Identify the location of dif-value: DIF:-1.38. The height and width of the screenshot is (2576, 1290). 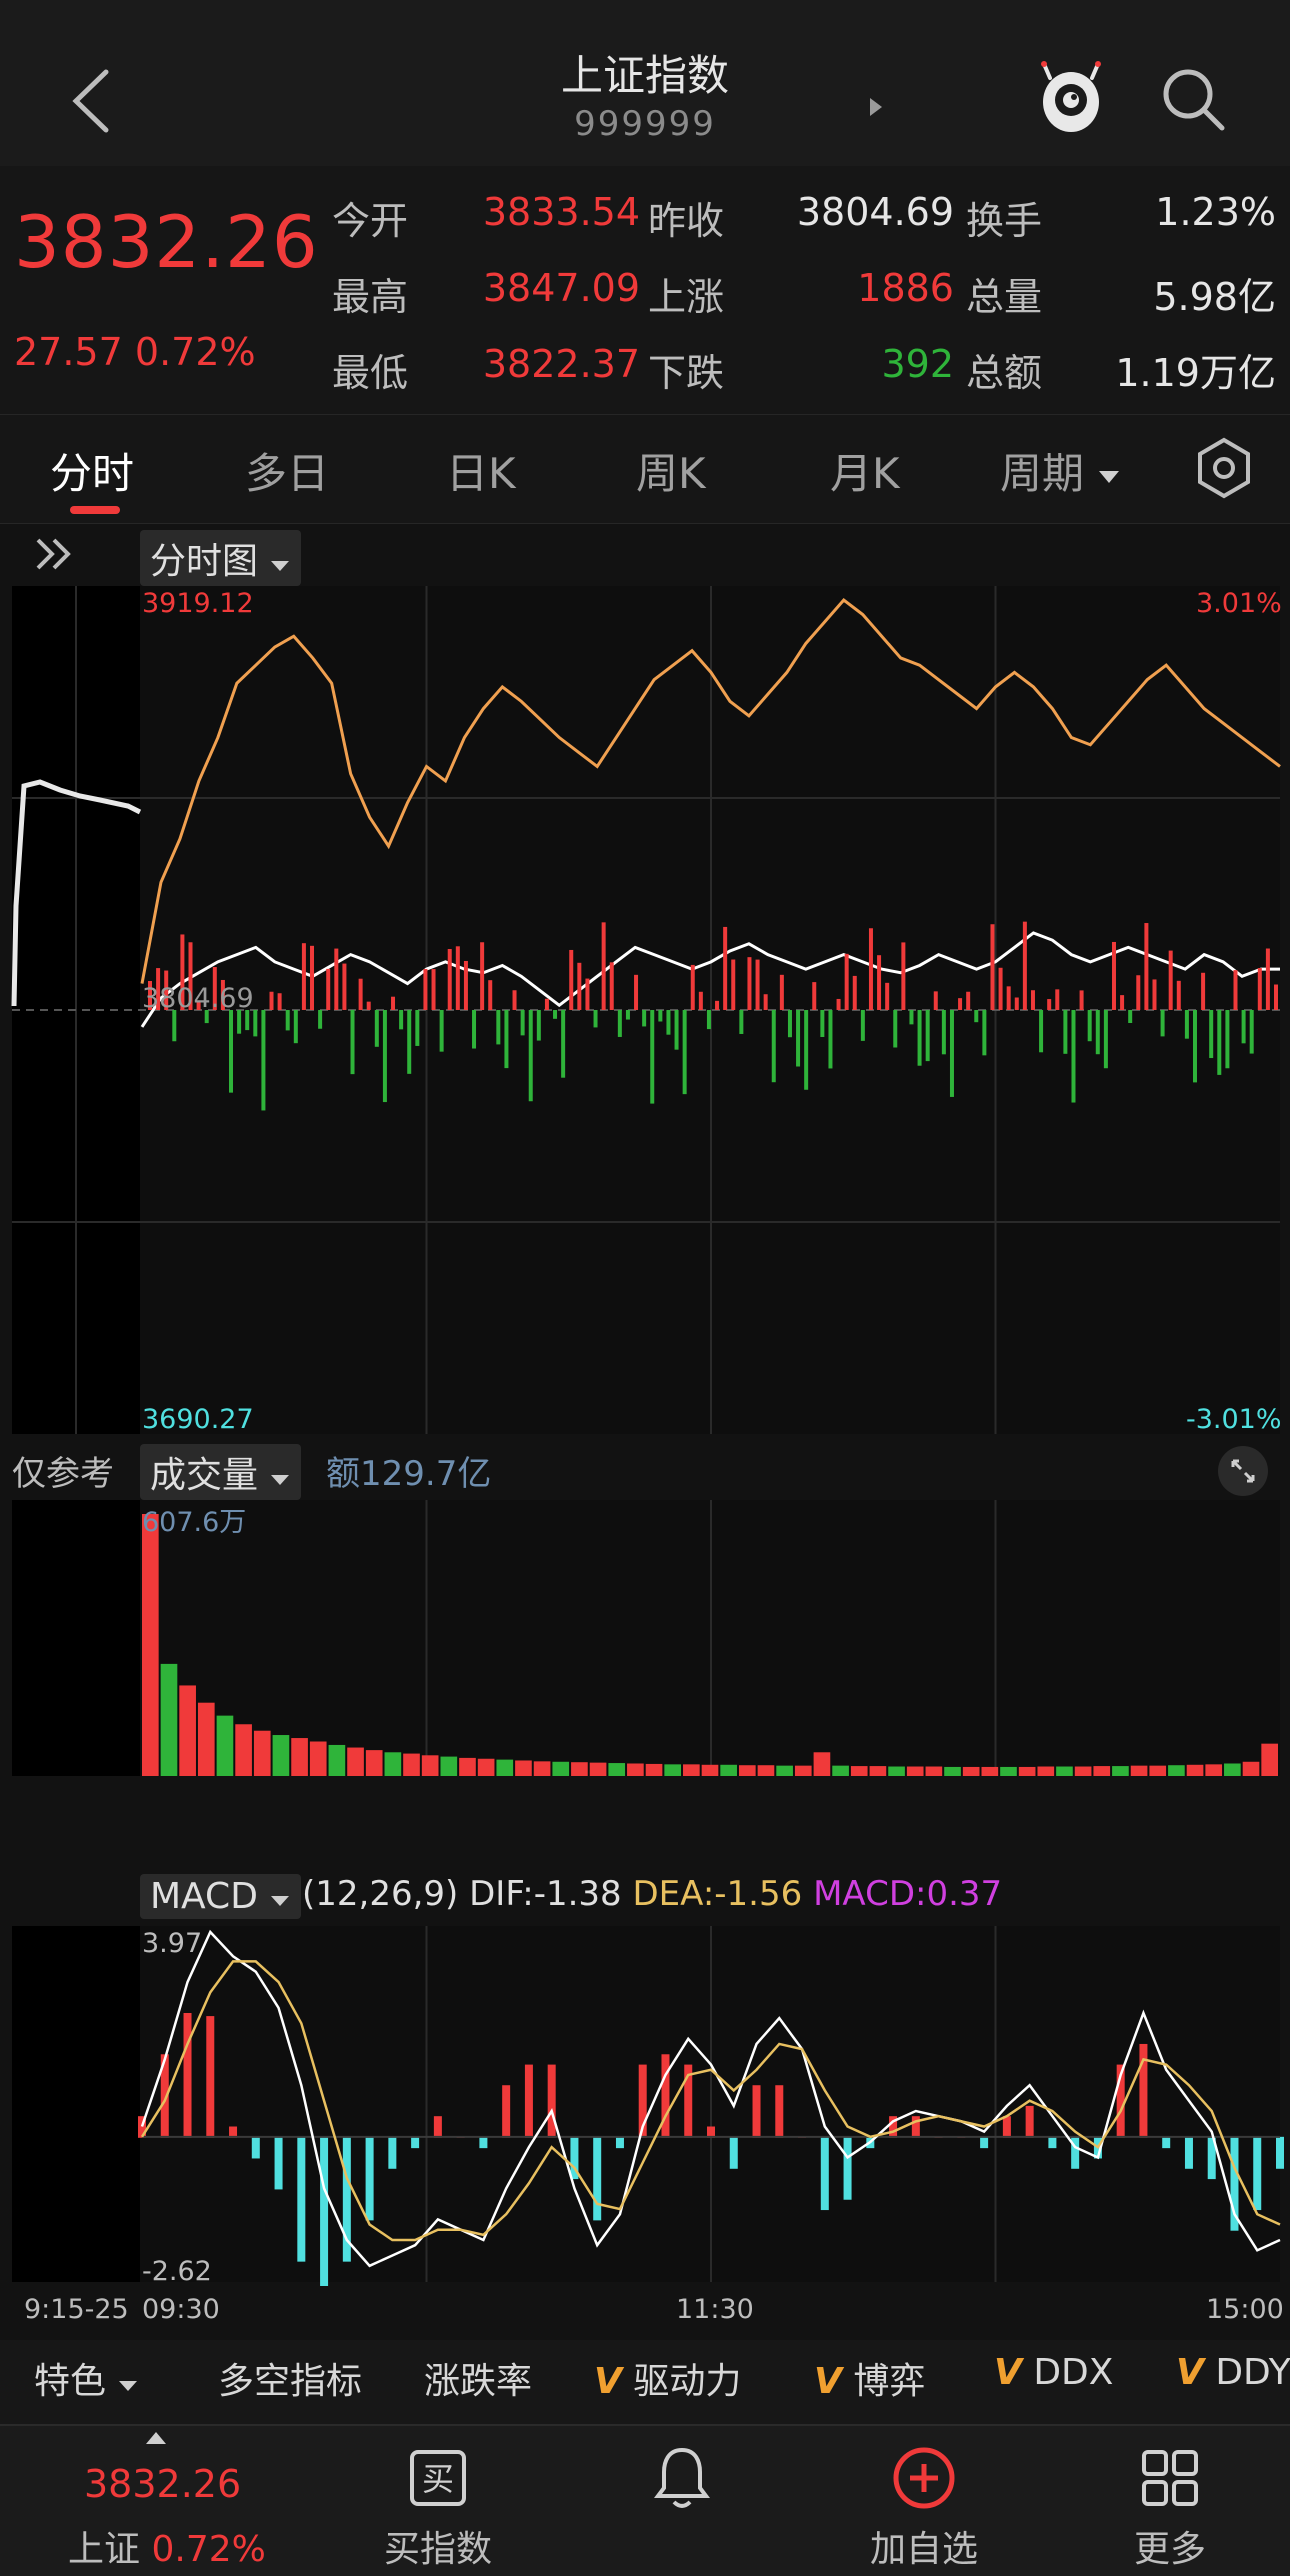
(545, 1894).